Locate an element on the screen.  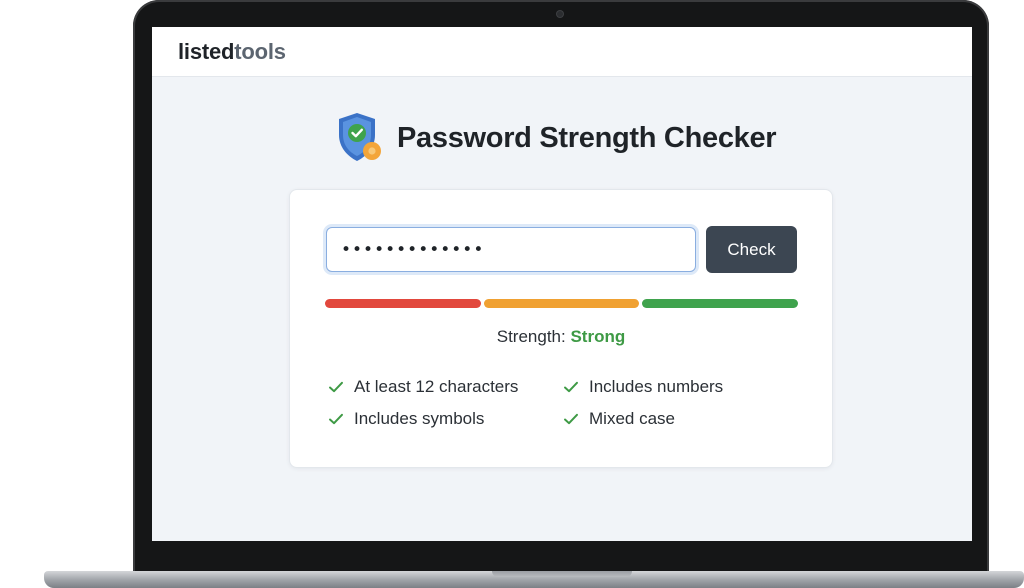
strength-readout: Strength: Strong is located at coordinates (561, 337).